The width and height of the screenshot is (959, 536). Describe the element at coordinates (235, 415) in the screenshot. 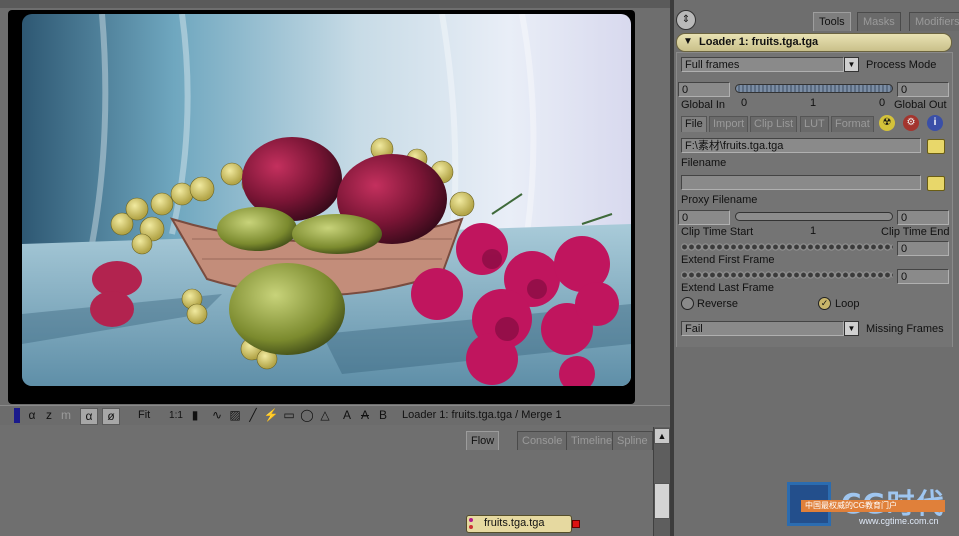

I see `gradient-icon: ▨` at that location.